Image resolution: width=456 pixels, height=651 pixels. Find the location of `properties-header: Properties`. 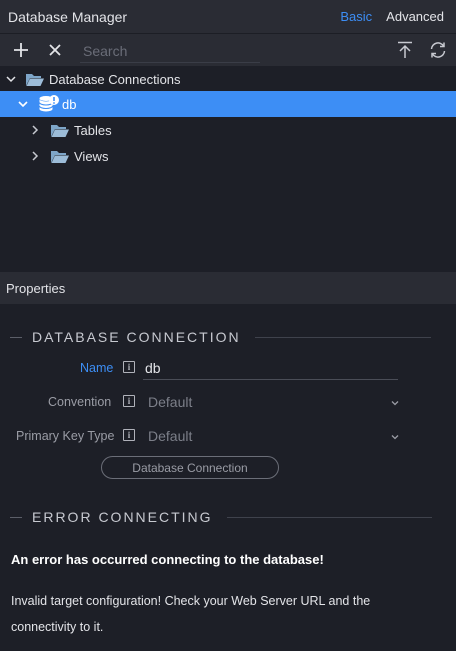

properties-header: Properties is located at coordinates (228, 288).